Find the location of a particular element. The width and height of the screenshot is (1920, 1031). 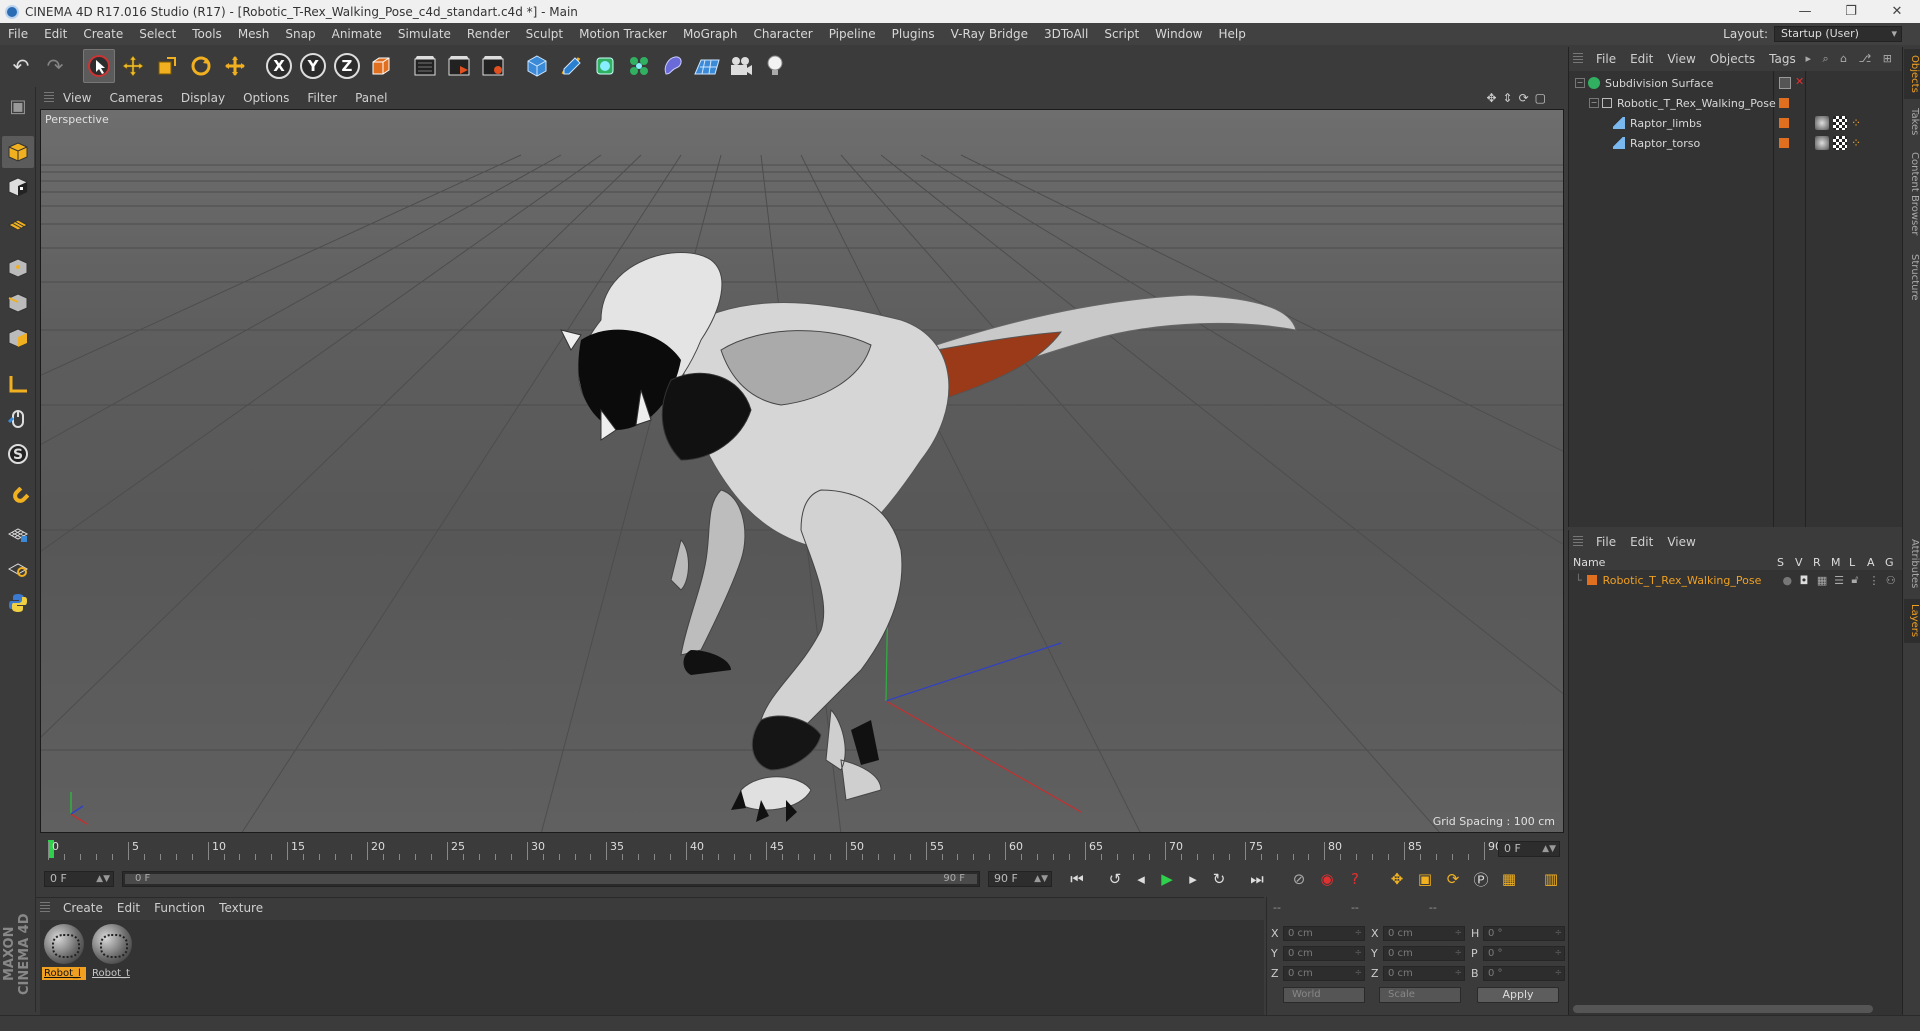

viewport-menu-panel: Panel is located at coordinates (371, 98).